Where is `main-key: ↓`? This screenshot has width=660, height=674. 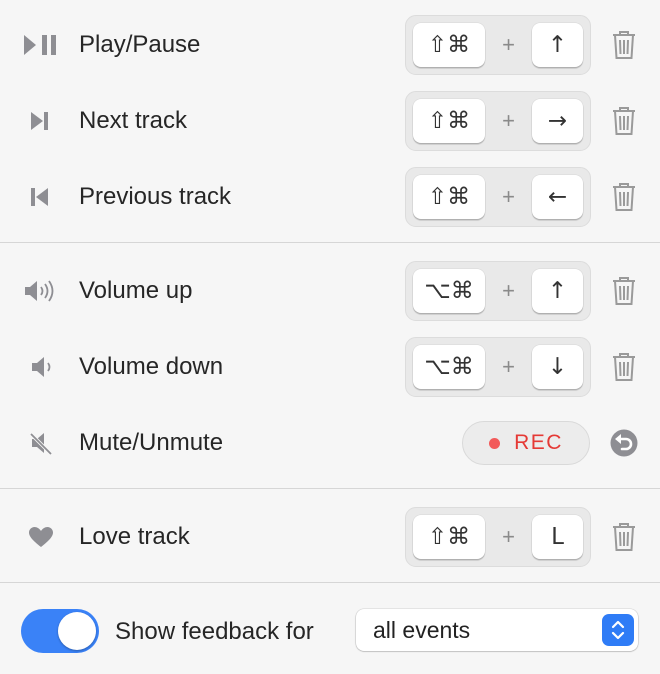
main-key: ↓ is located at coordinates (557, 367).